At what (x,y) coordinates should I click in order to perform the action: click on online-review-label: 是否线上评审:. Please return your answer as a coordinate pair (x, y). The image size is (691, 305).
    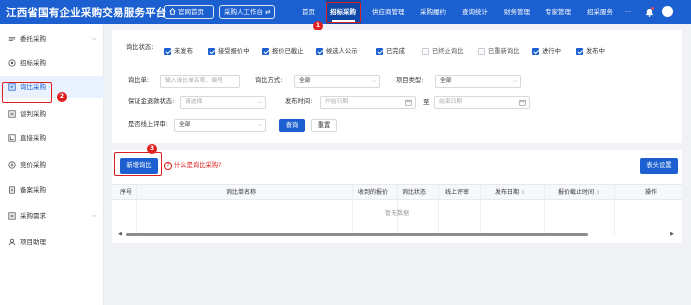
    Looking at the image, I should click on (148, 124).